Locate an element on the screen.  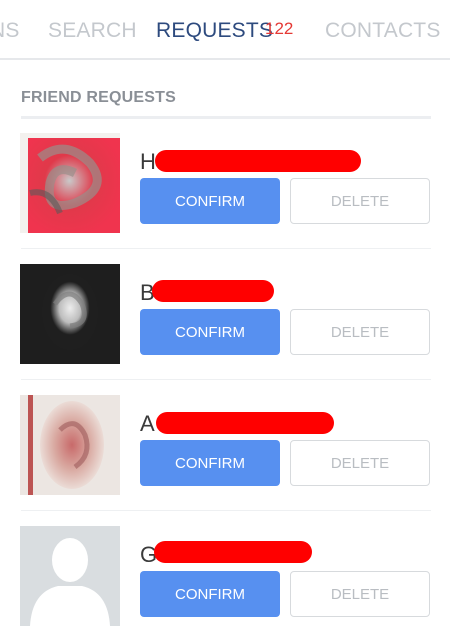
tab-contacts: CONTACTS is located at coordinates (383, 31).